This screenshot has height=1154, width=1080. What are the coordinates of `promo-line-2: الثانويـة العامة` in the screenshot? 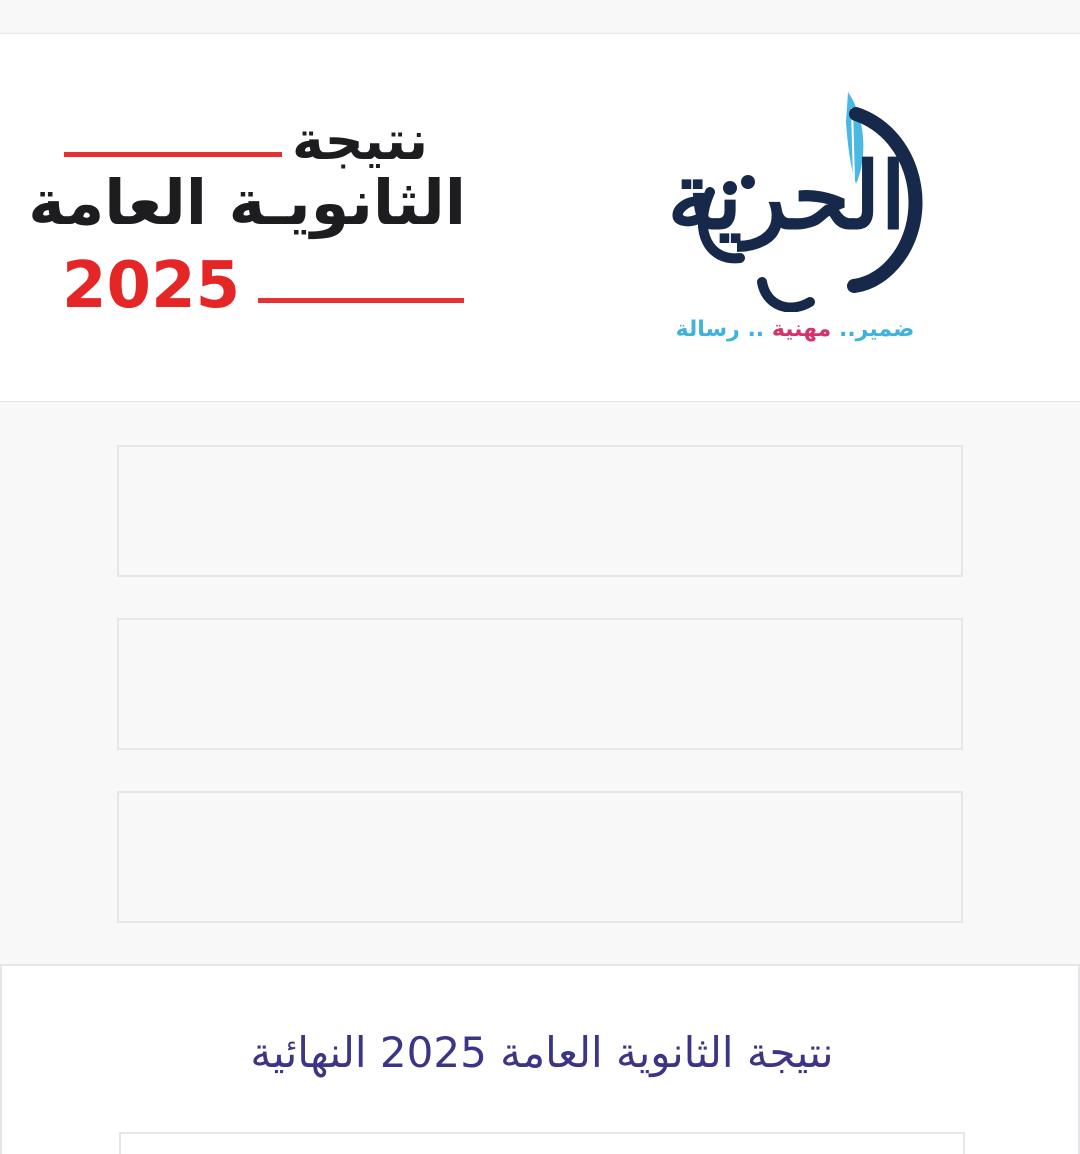 It's located at (247, 202).